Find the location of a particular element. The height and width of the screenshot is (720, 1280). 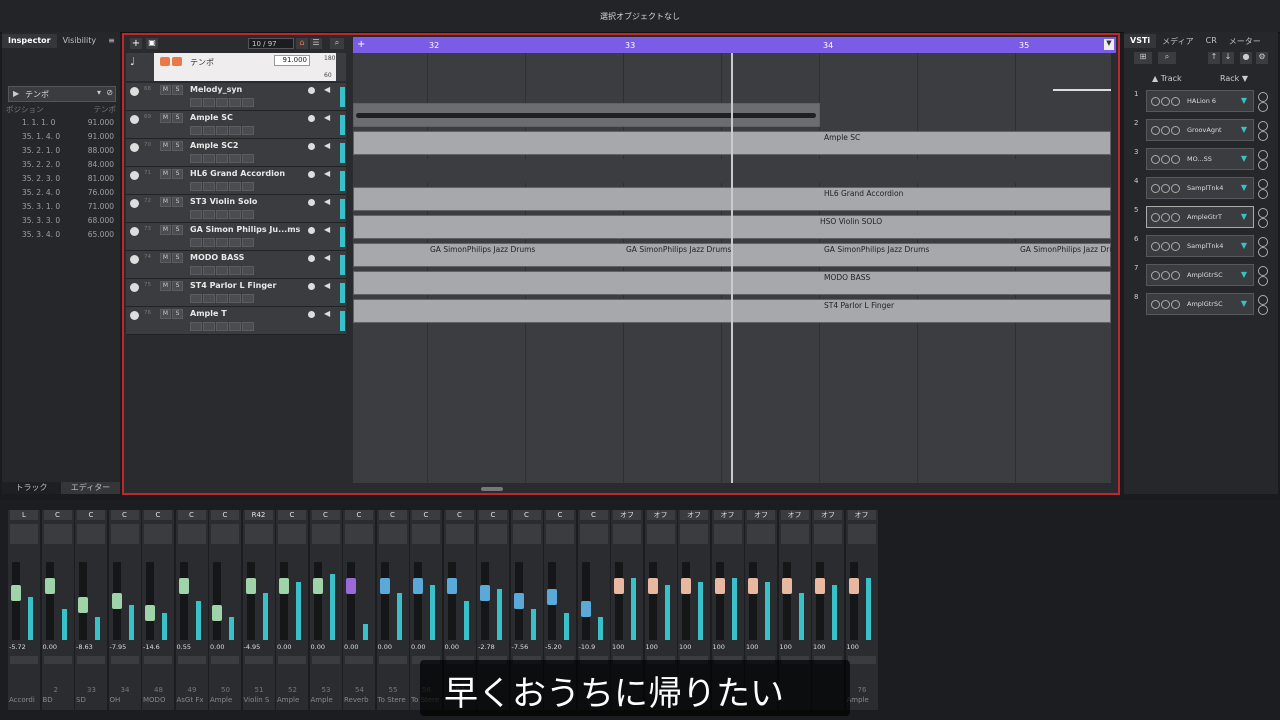

tab-media: メディア is located at coordinates (1177, 41).